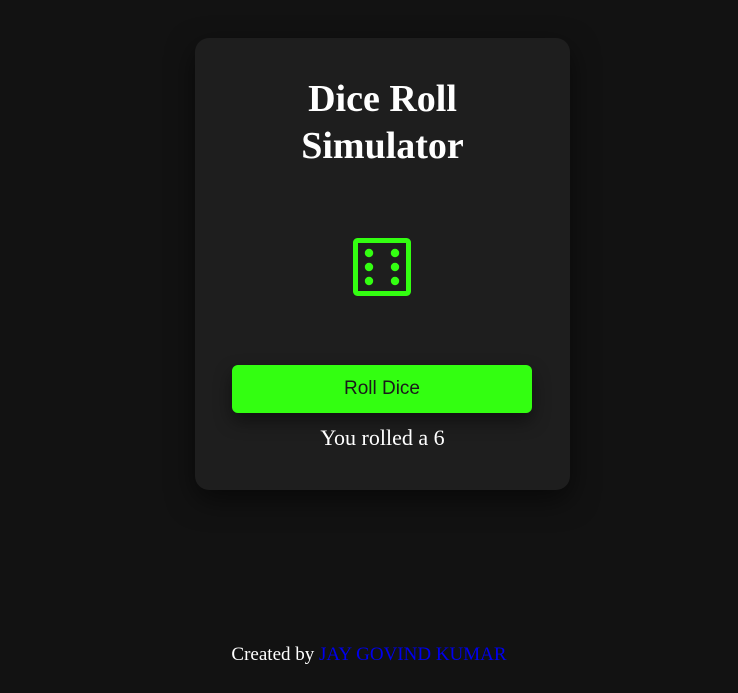 The height and width of the screenshot is (693, 738). Describe the element at coordinates (382, 389) in the screenshot. I see `roll-dice-button: Roll Dice` at that location.